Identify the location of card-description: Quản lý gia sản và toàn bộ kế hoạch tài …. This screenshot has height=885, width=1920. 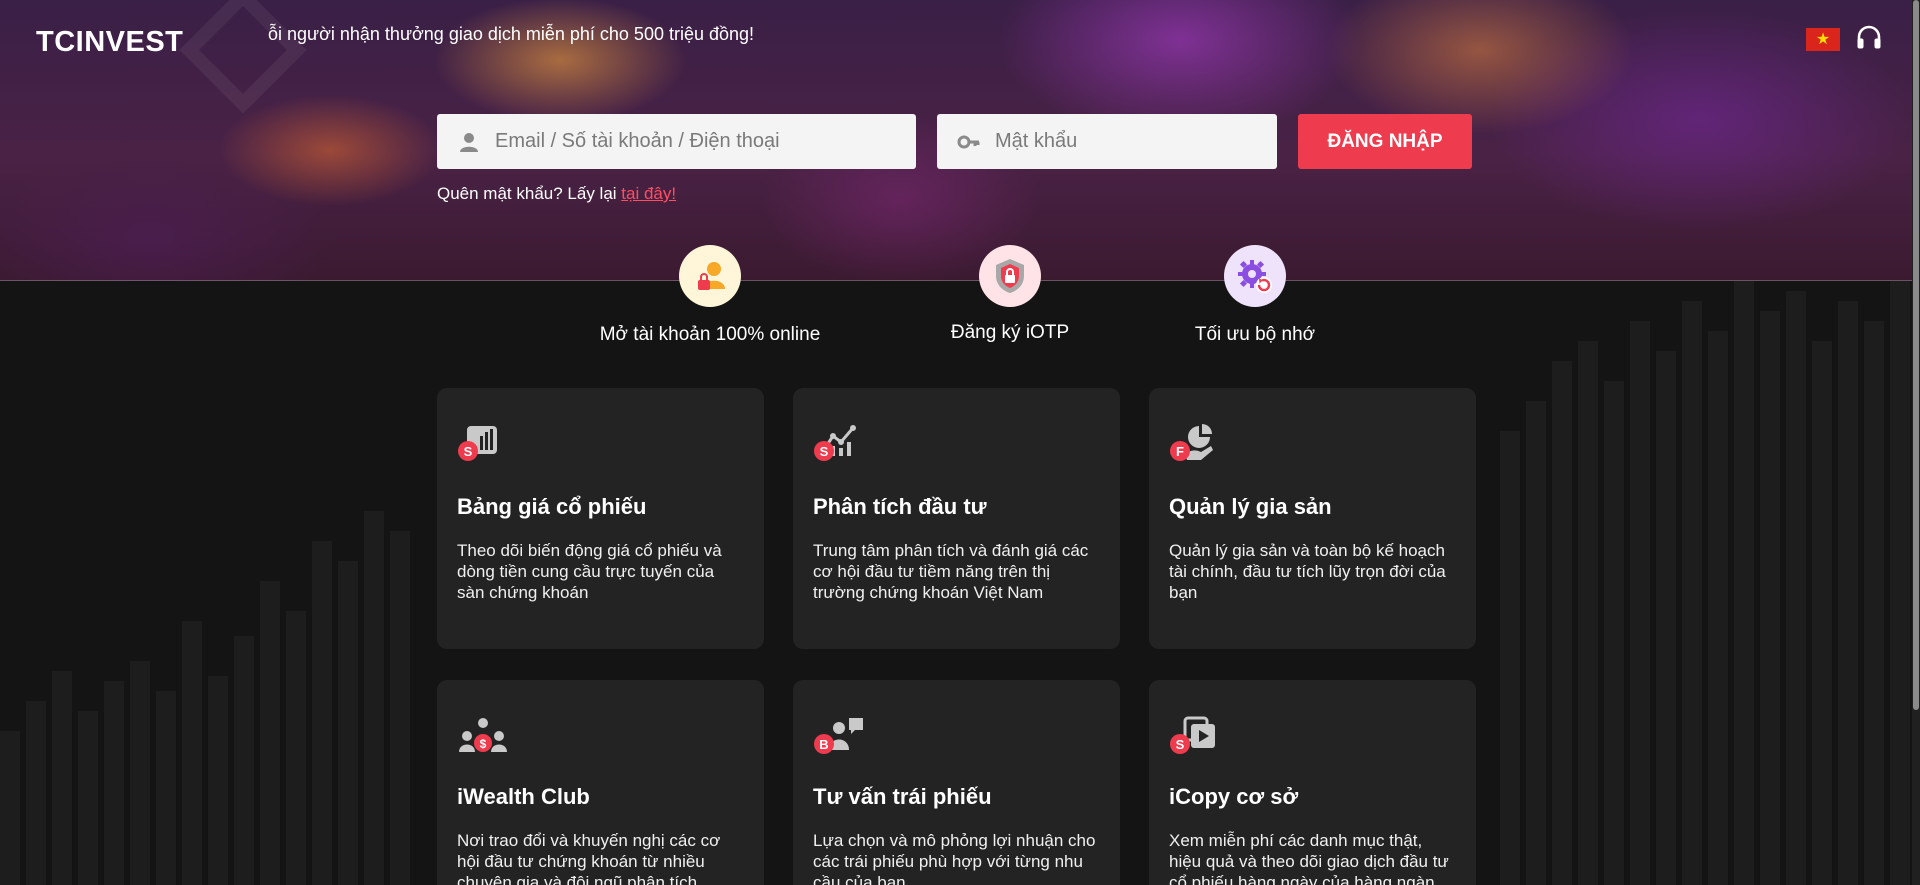
(1307, 571).